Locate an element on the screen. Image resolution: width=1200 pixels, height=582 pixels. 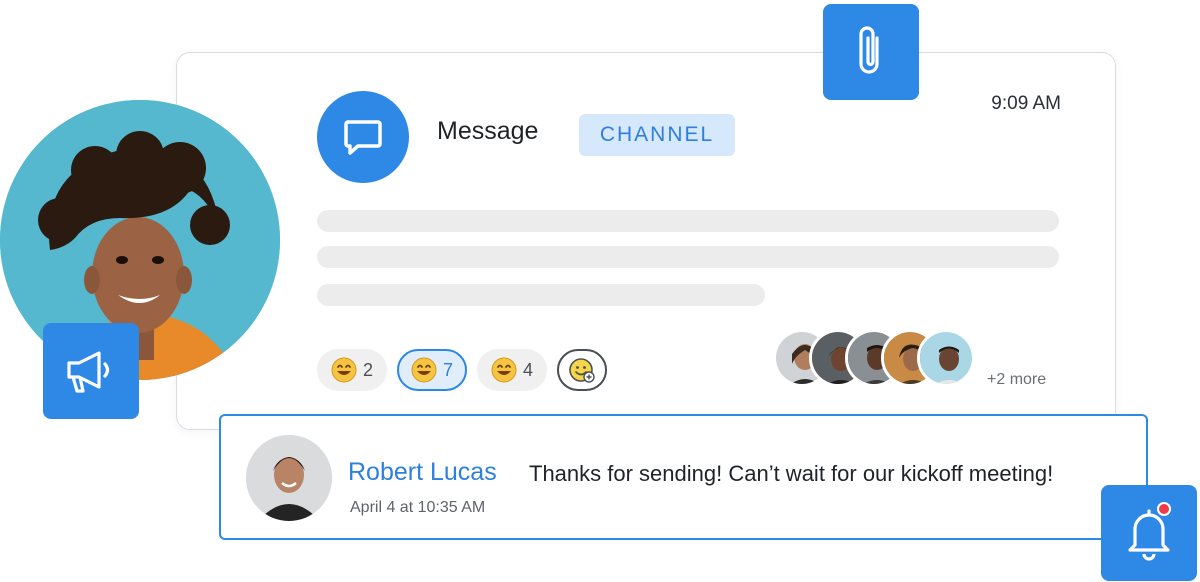
channel-badge: CHANNEL is located at coordinates (657, 135).